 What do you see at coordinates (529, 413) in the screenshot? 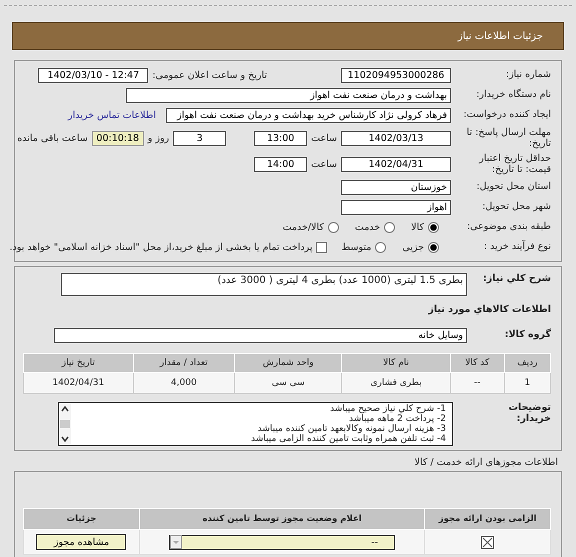
I see `field-label: توضيحات خريدار:` at bounding box center [529, 413].